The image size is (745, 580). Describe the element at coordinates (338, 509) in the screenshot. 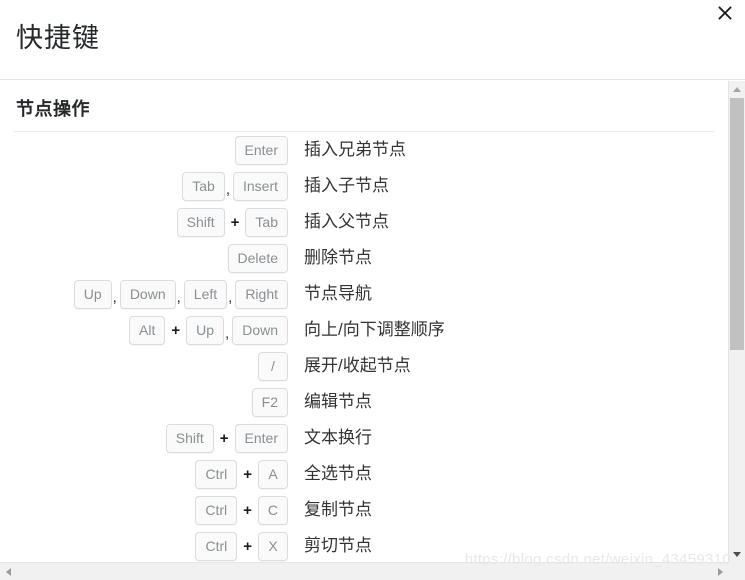

I see `shortcut-description: 复制节点` at that location.